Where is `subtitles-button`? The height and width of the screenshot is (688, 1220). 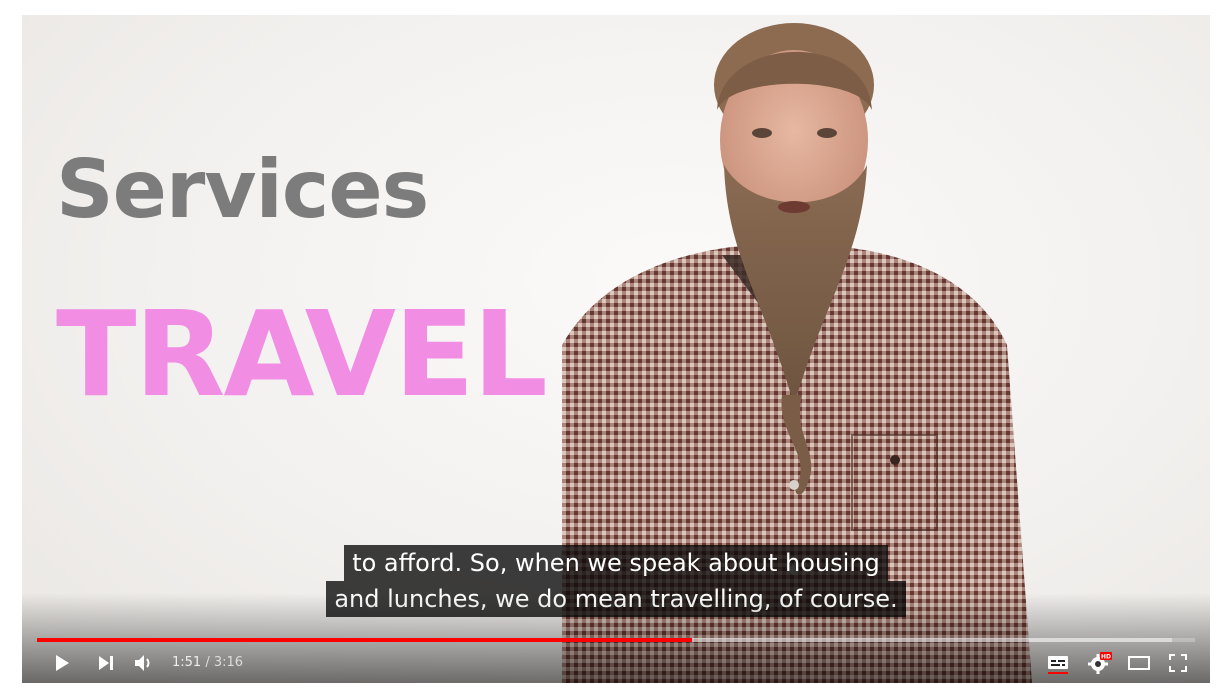
subtitles-button is located at coordinates (1058, 663).